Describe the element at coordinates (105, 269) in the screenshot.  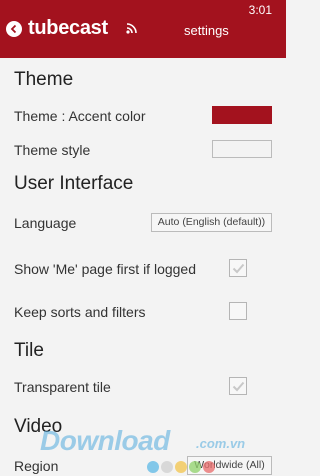
I see `me-page-label: Show 'Me' page first if logged` at that location.